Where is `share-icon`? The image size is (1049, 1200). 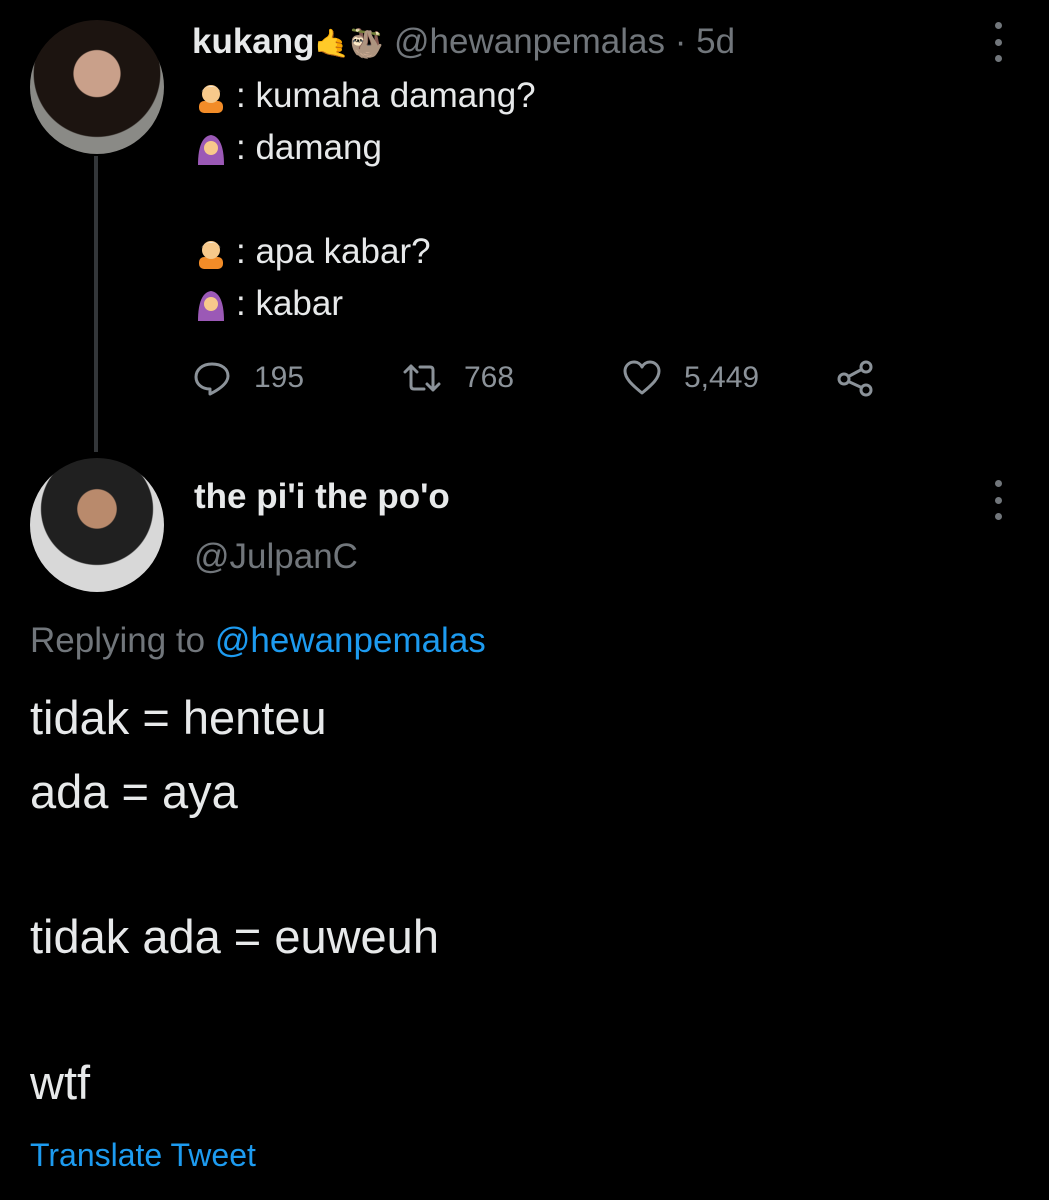 share-icon is located at coordinates (855, 378).